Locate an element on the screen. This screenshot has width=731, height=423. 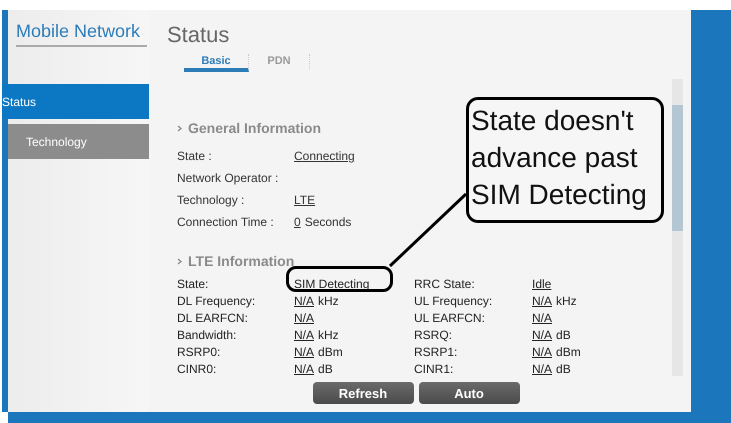
page-heading: Status is located at coordinates (198, 35).